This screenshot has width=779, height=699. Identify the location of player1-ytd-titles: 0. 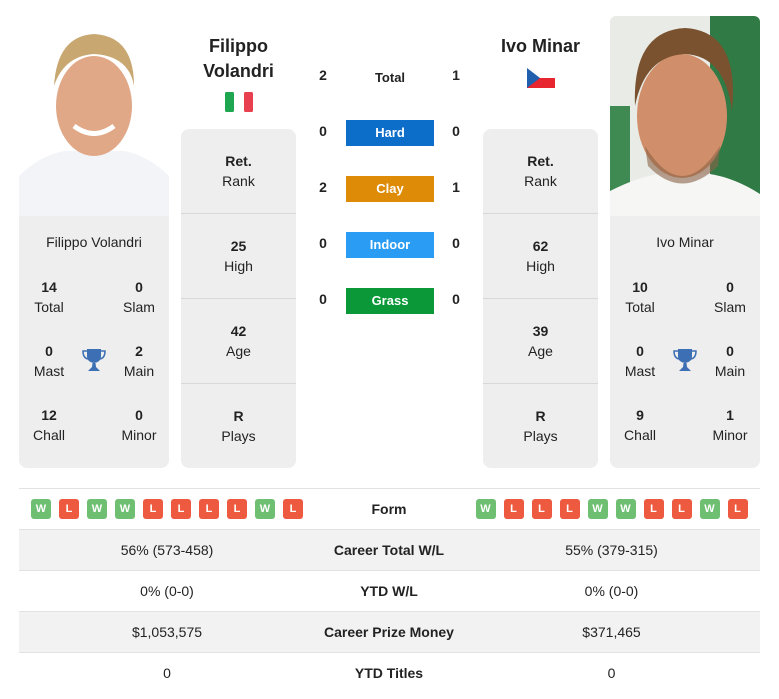
(167, 673).